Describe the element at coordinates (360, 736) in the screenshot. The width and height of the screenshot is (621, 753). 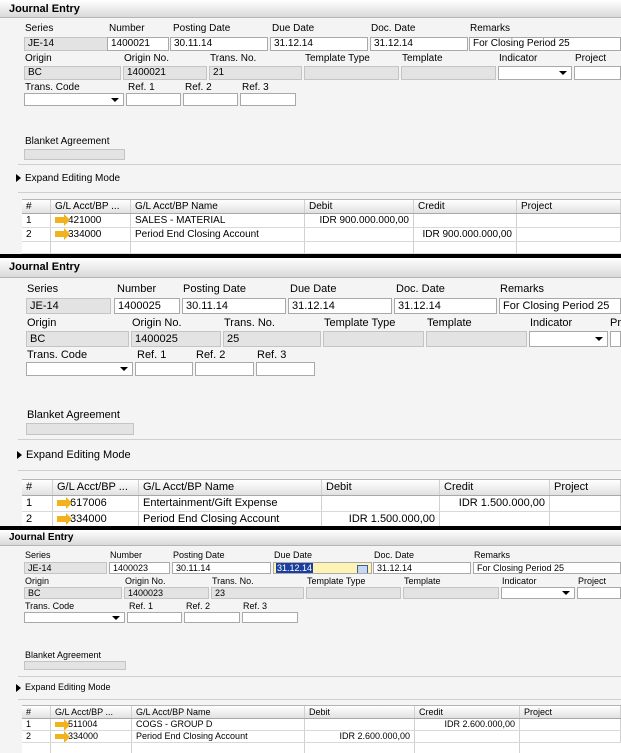
I see `debit-cell: IDR 2.600.000,00` at that location.